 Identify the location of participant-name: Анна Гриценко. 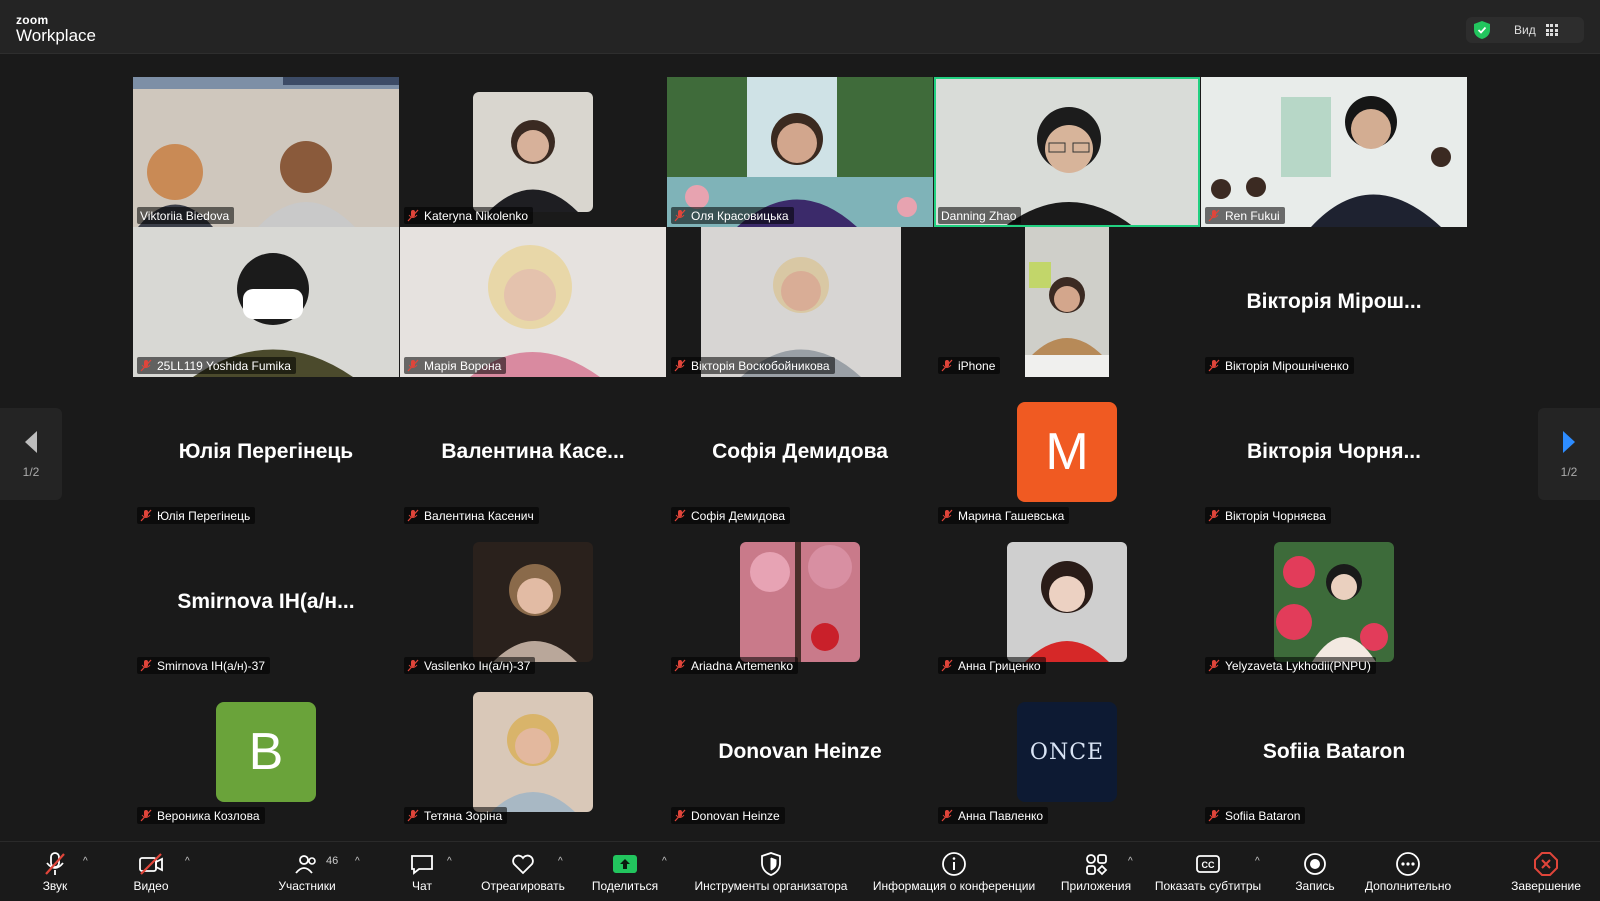
(999, 666).